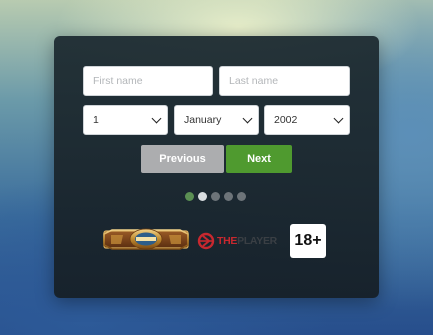 Image resolution: width=433 pixels, height=335 pixels. Describe the element at coordinates (202, 196) in the screenshot. I see `step-dot-current` at that location.